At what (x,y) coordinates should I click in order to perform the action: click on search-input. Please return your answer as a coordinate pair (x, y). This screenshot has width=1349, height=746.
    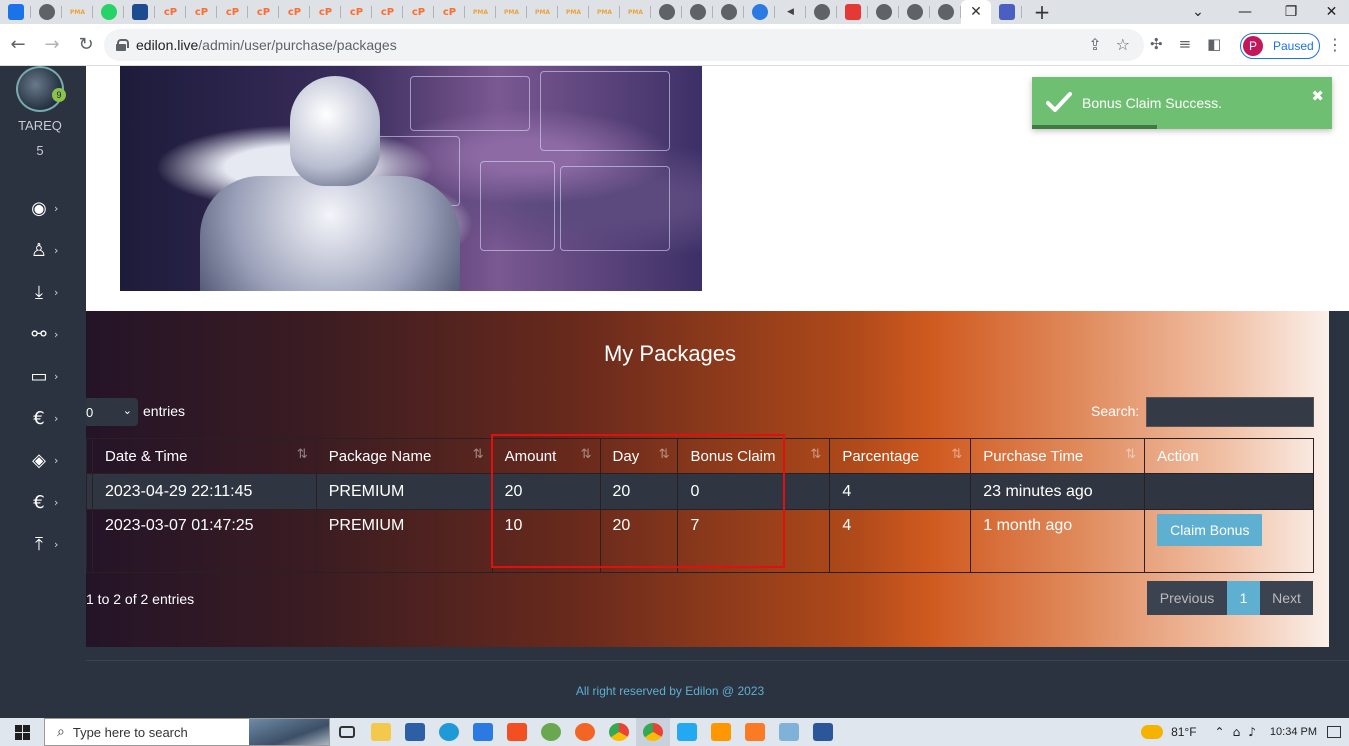
    Looking at the image, I should click on (1230, 412).